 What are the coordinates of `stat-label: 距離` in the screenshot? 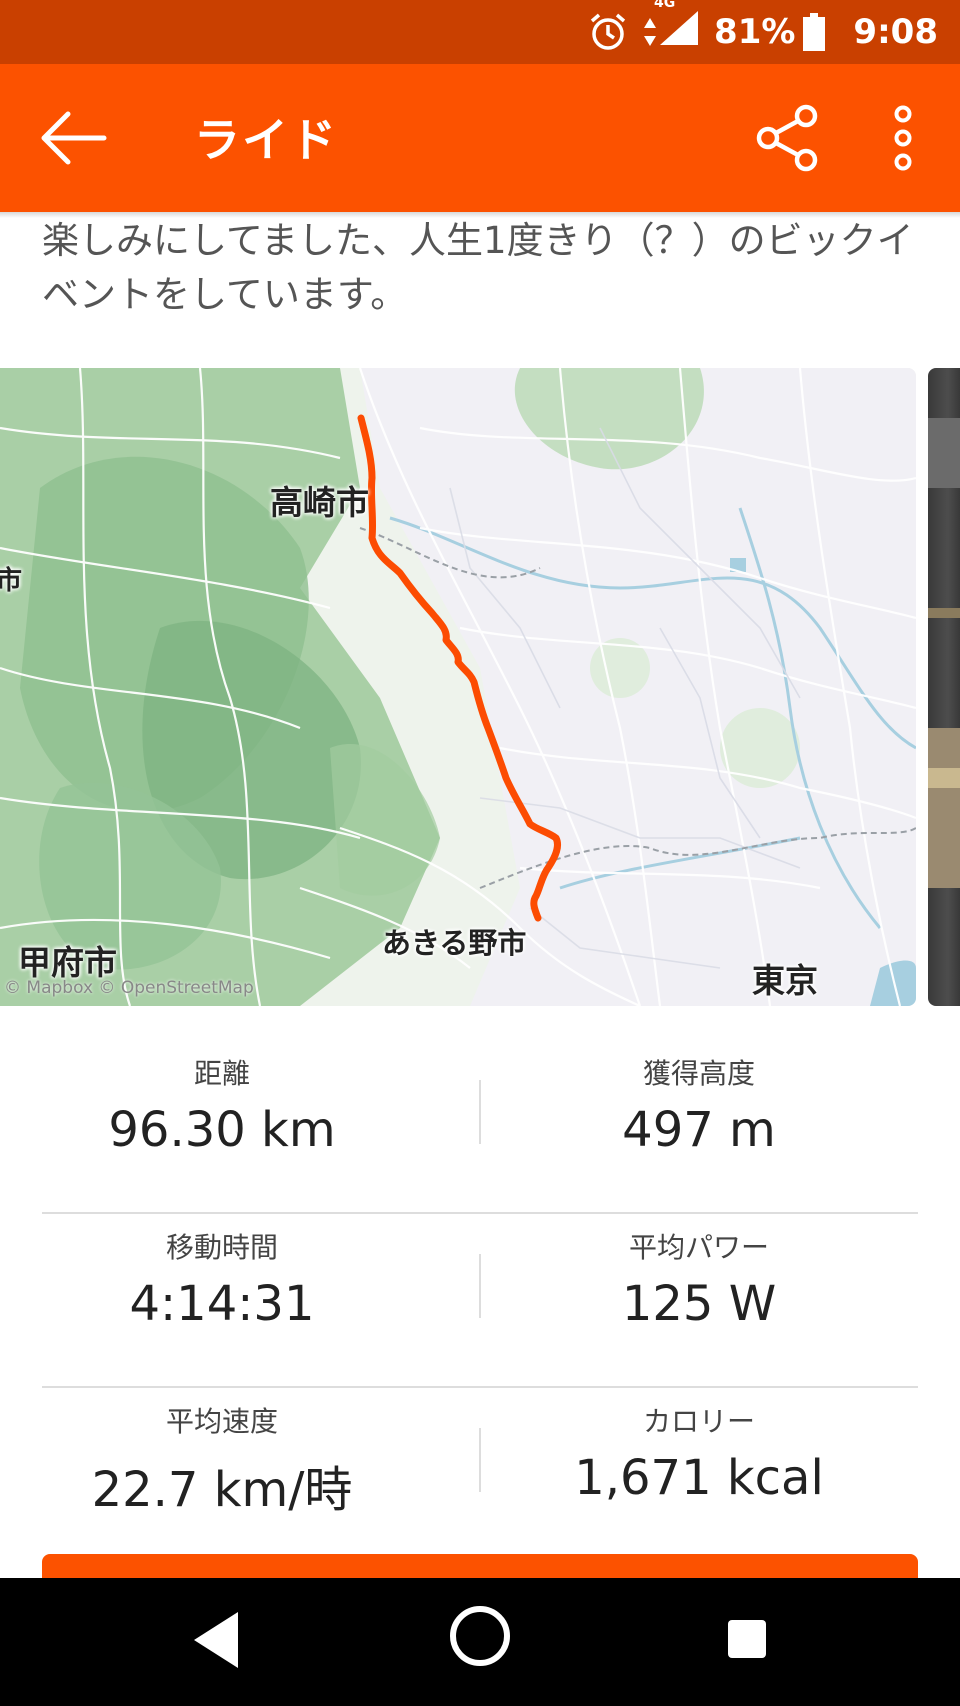 It's located at (221, 1073).